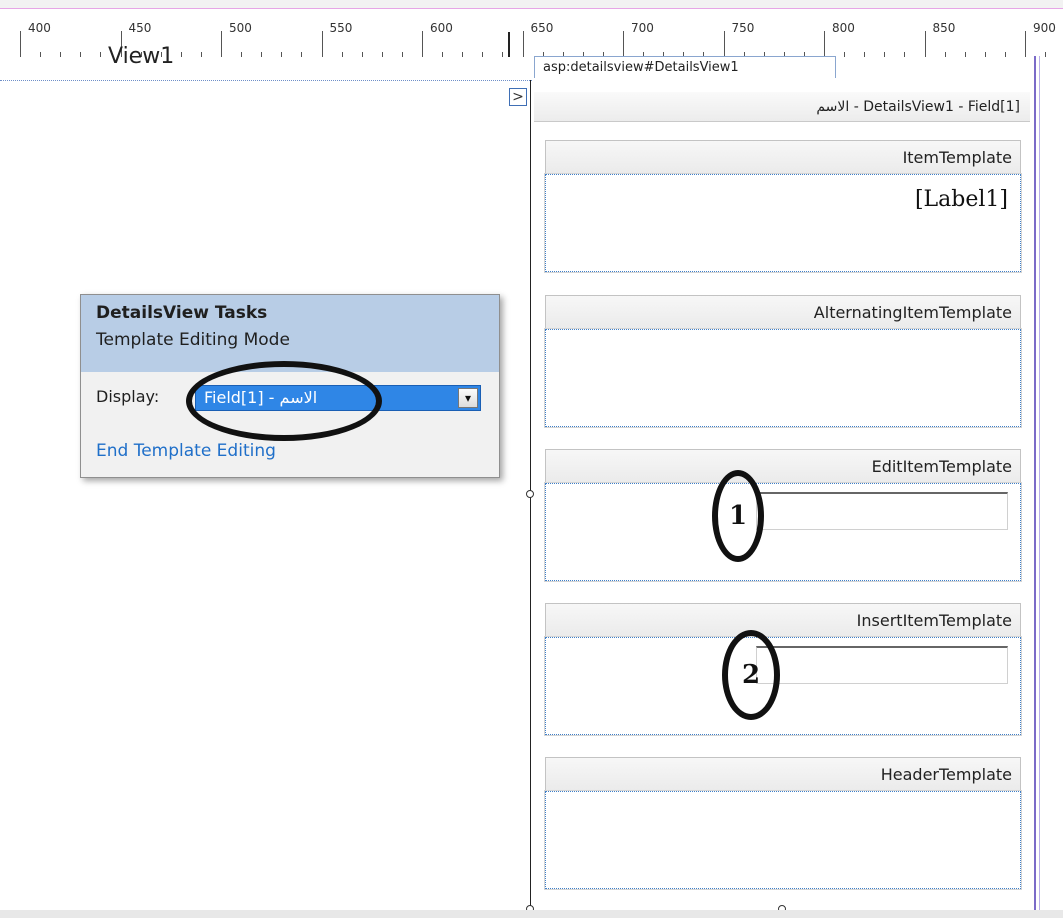 This screenshot has width=1063, height=918. What do you see at coordinates (141, 56) in the screenshot?
I see `view-caption: View1` at bounding box center [141, 56].